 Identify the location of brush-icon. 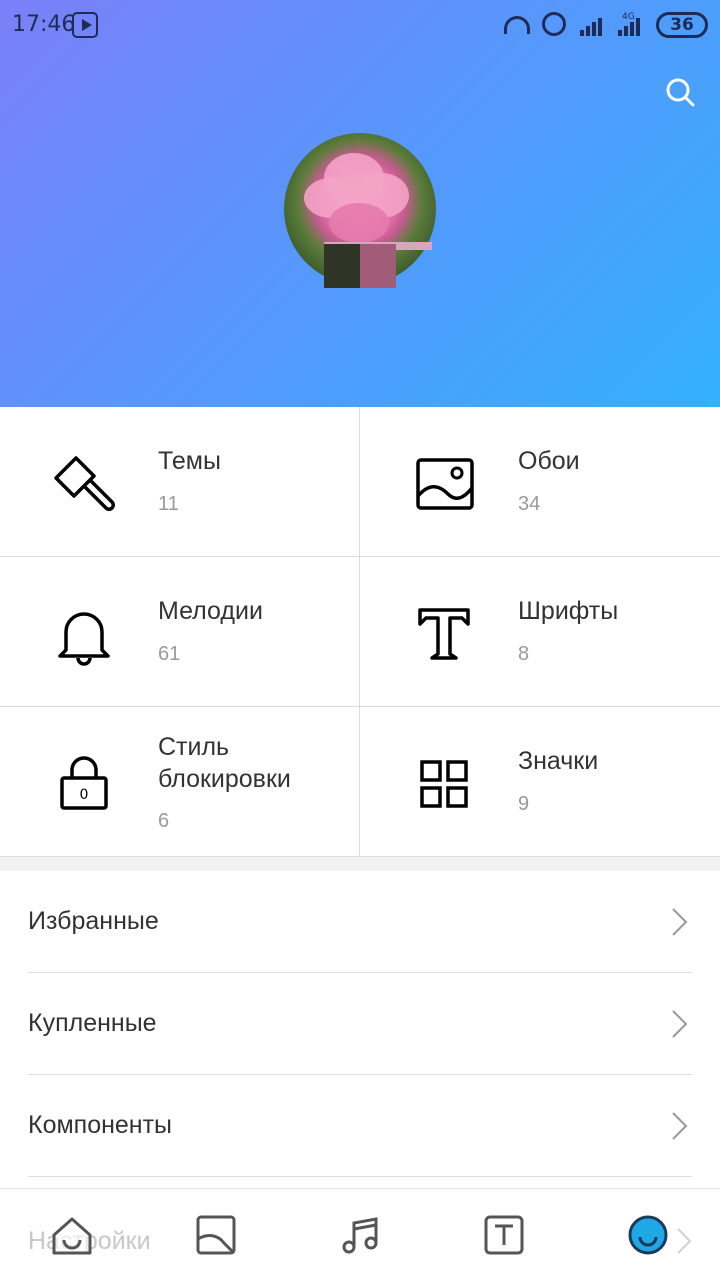
(84, 483).